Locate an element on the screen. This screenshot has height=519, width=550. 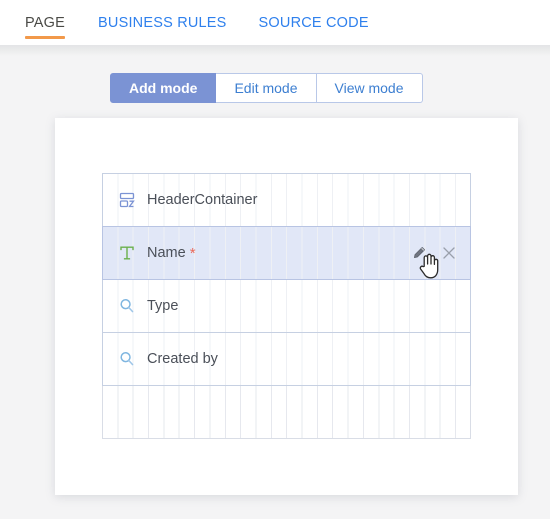
tab-page: PAGE is located at coordinates (33, 22).